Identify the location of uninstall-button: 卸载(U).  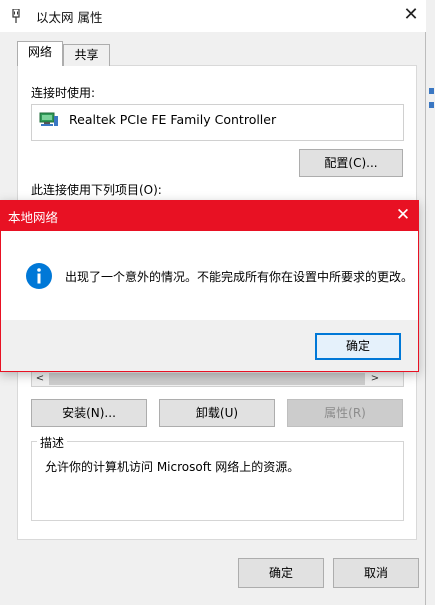
(217, 413).